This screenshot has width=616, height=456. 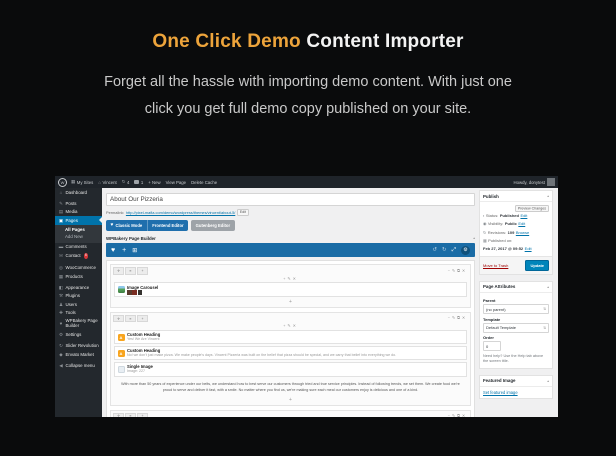 What do you see at coordinates (78, 323) in the screenshot?
I see `sidebar-item-wpbakery: ♥ WPBakery Page Builder` at bounding box center [78, 323].